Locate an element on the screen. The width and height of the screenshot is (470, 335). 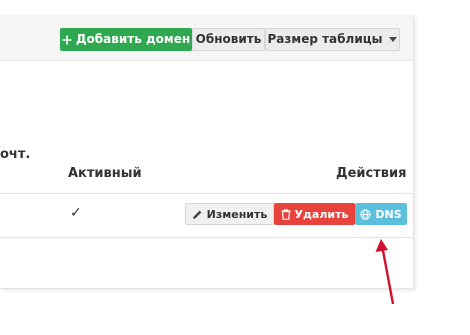
trash-icon is located at coordinates (286, 214).